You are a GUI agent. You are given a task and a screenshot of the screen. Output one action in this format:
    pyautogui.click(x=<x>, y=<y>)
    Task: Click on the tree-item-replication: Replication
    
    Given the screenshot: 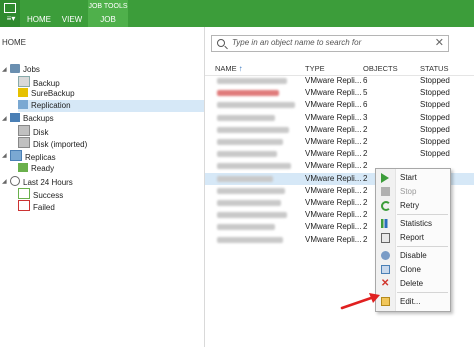 What is the action you would take?
    pyautogui.click(x=111, y=106)
    